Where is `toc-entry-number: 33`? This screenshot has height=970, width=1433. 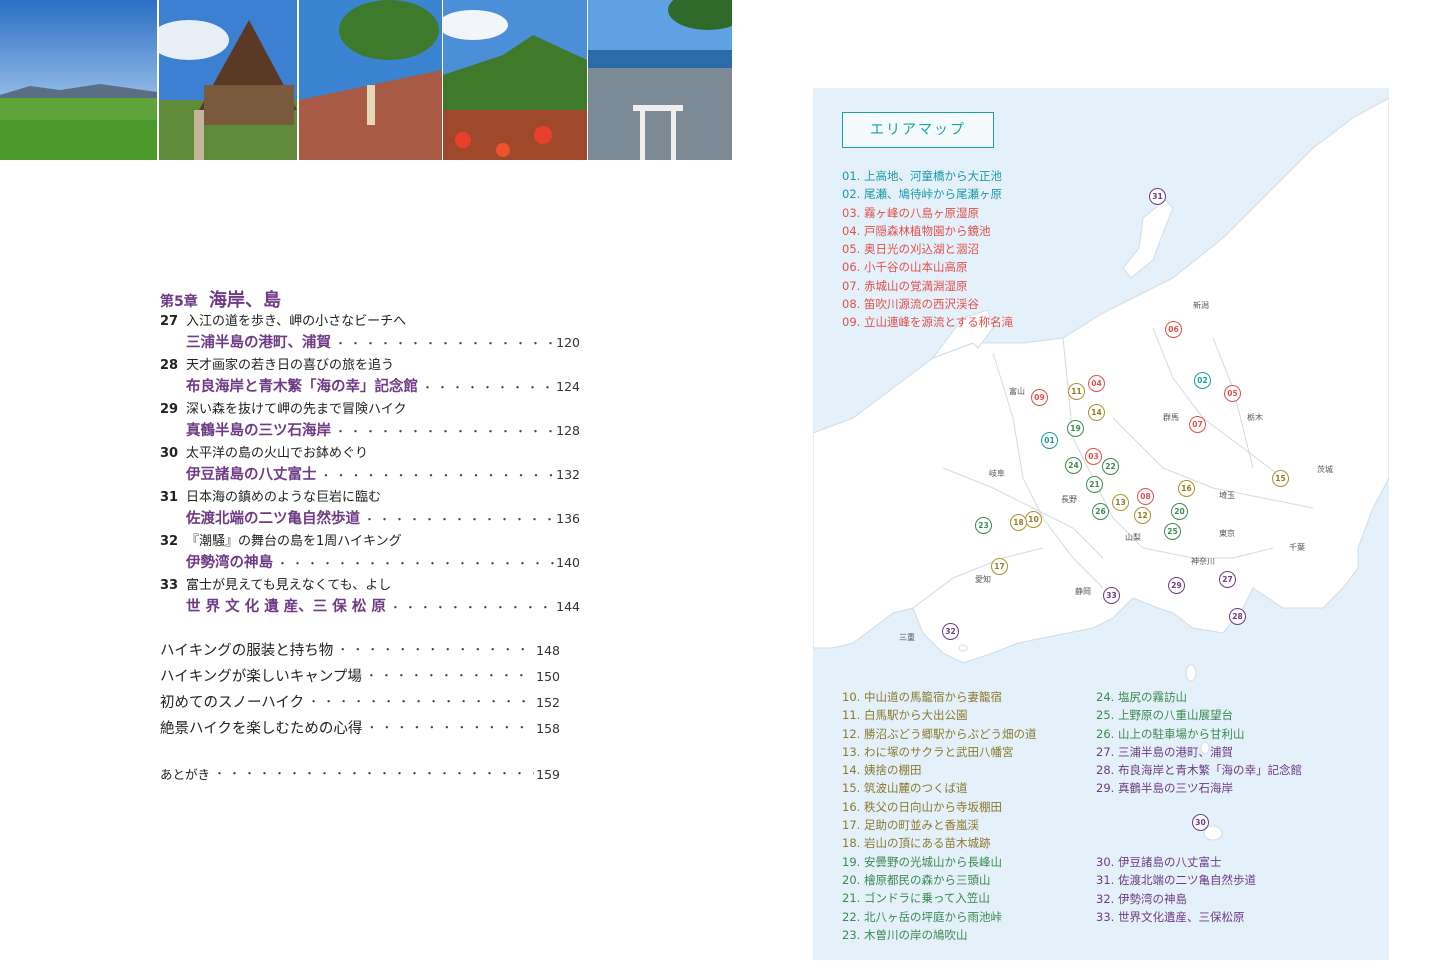
toc-entry-number: 33 is located at coordinates (169, 585).